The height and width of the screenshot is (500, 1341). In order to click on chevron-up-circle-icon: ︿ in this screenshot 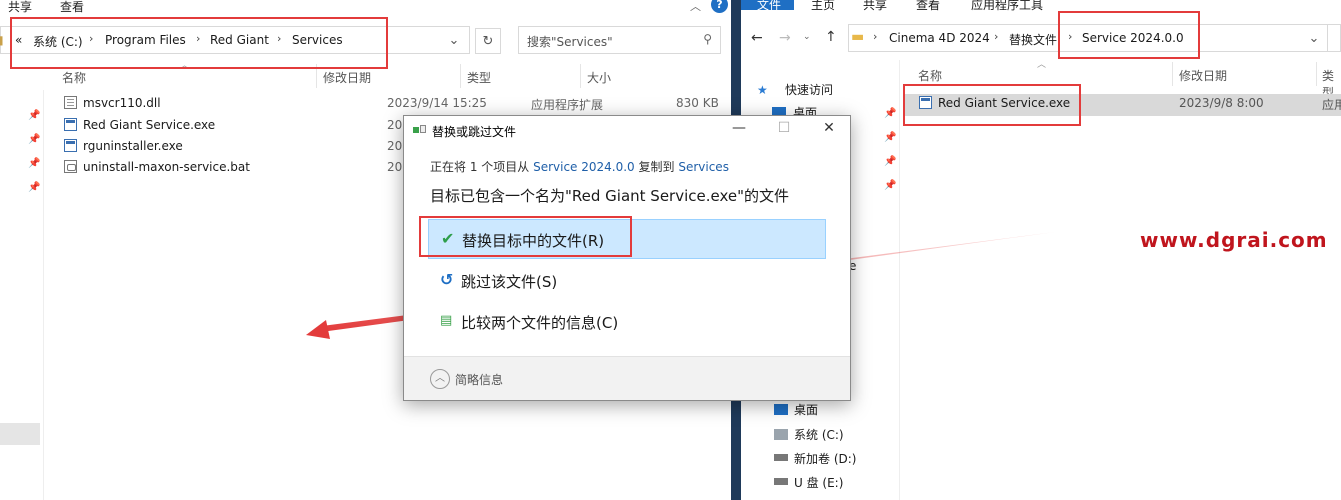, I will do `click(440, 379)`.